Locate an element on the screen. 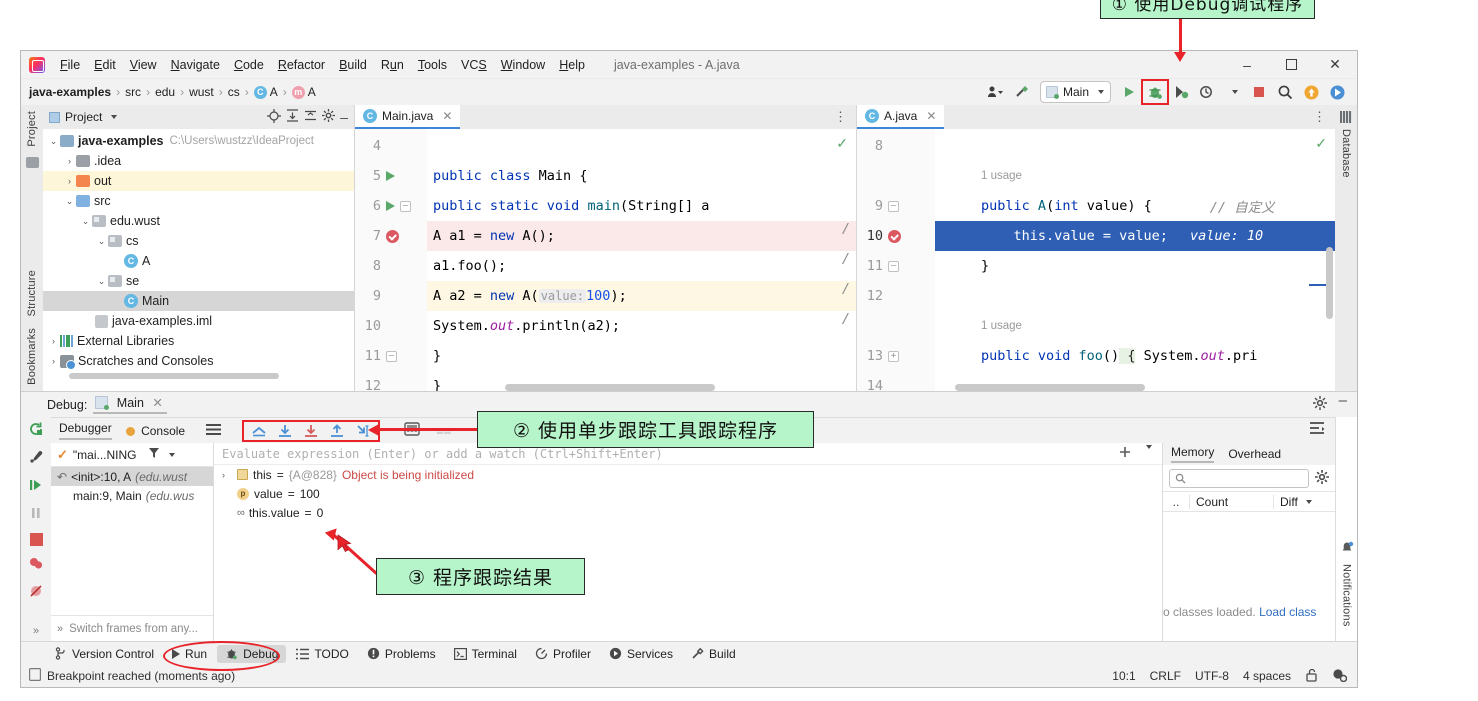  minimize-button: – is located at coordinates (1247, 64).